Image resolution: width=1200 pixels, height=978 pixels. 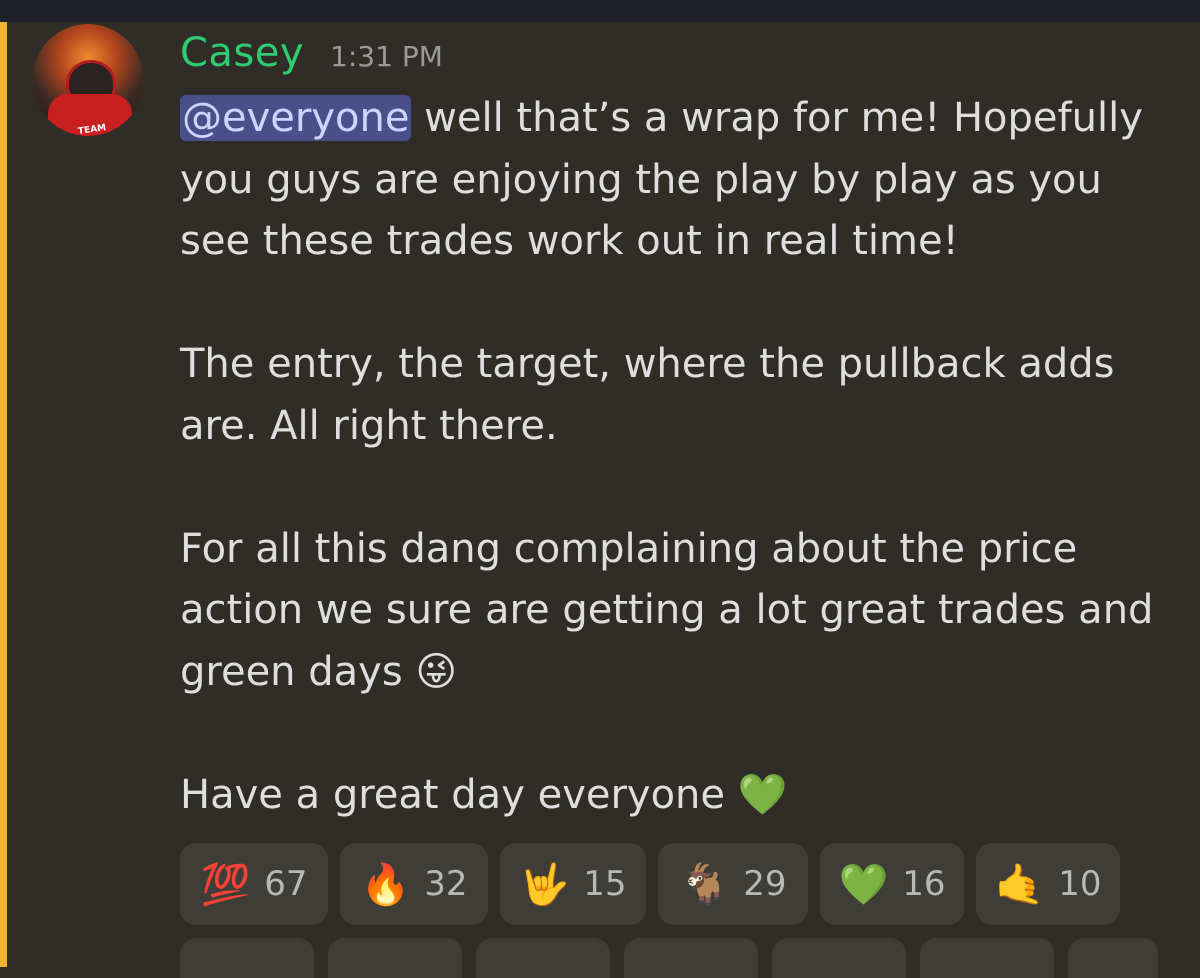 What do you see at coordinates (311, 53) in the screenshot?
I see `message-header: Casey 1:31 PM` at bounding box center [311, 53].